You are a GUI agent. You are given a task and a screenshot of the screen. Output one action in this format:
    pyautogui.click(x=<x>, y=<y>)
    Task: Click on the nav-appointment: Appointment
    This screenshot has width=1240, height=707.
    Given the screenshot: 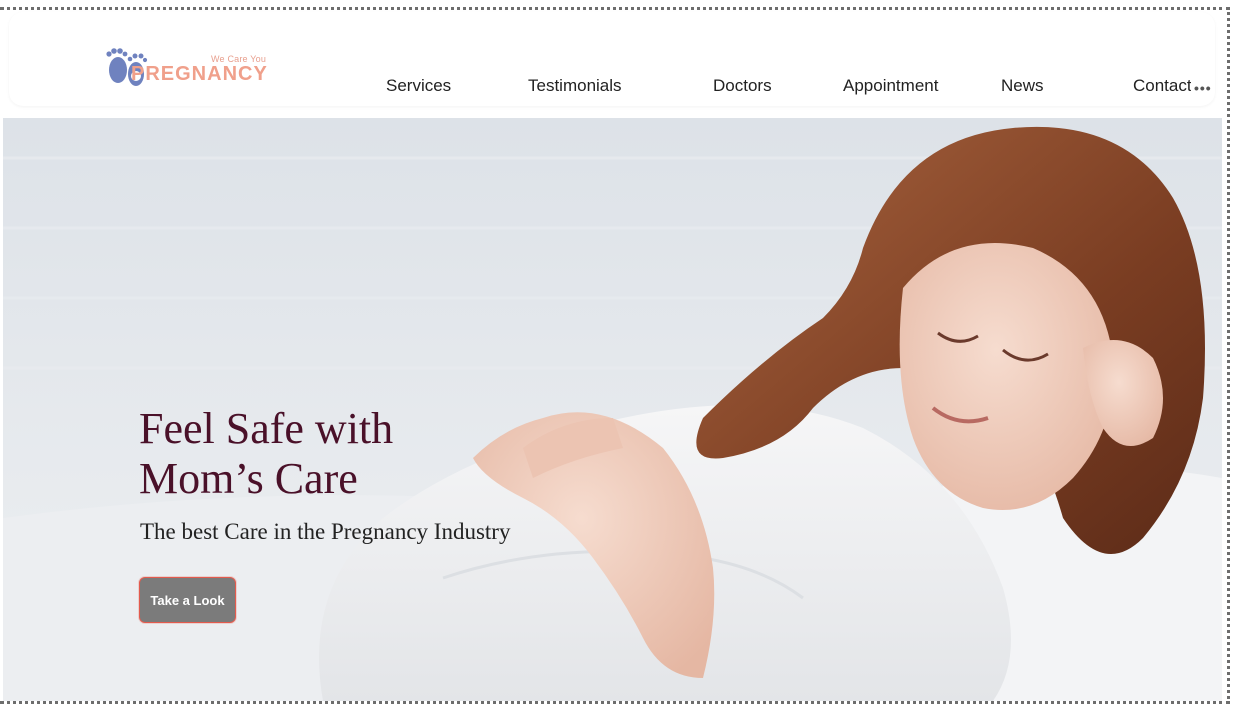 What is the action you would take?
    pyautogui.click(x=890, y=86)
    